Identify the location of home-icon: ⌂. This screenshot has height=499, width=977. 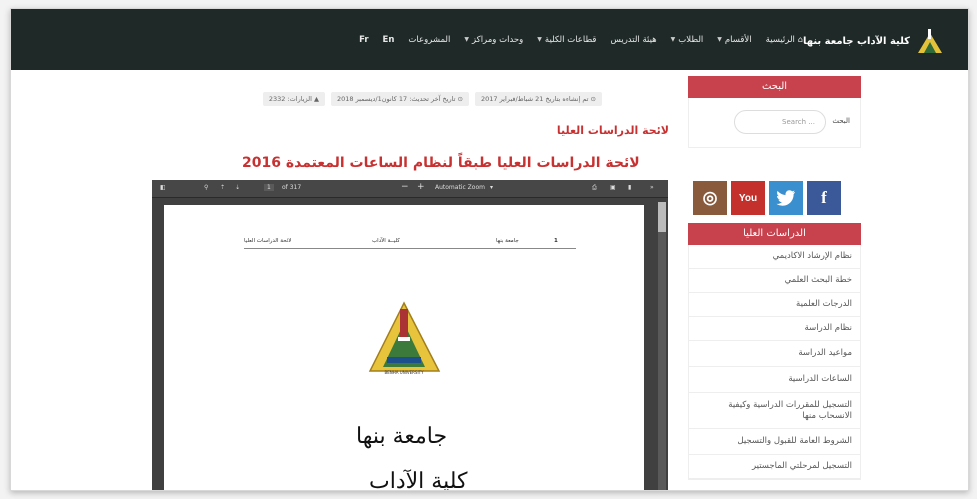
(800, 39).